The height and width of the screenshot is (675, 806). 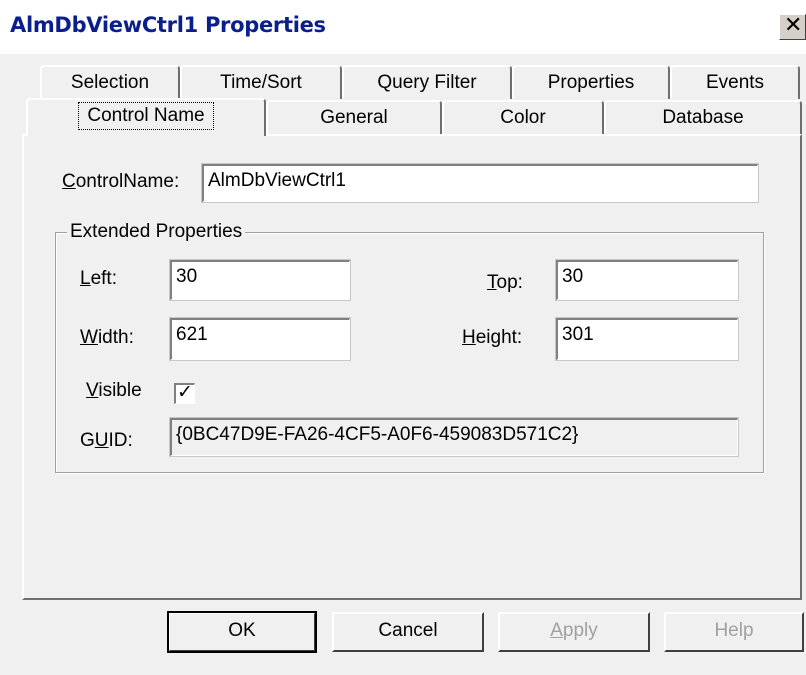 What do you see at coordinates (156, 232) in the screenshot?
I see `extended-properties-legend: Extended Properties` at bounding box center [156, 232].